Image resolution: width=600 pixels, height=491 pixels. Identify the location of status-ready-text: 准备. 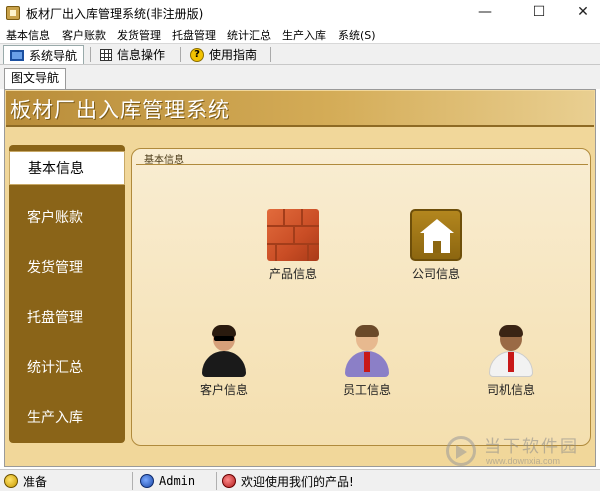
(35, 481).